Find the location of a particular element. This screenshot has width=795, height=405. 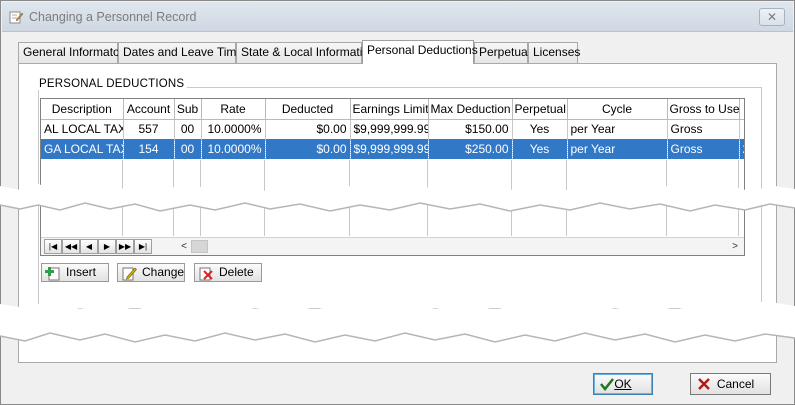

cell-account: 154 is located at coordinates (149, 149).